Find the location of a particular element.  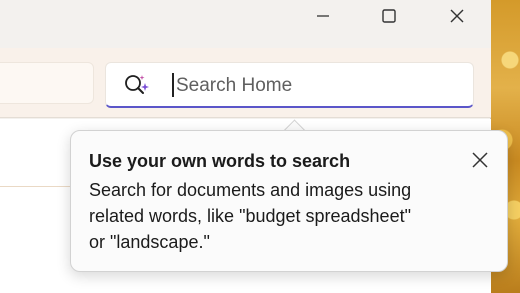

maximize-button is located at coordinates (389, 16).